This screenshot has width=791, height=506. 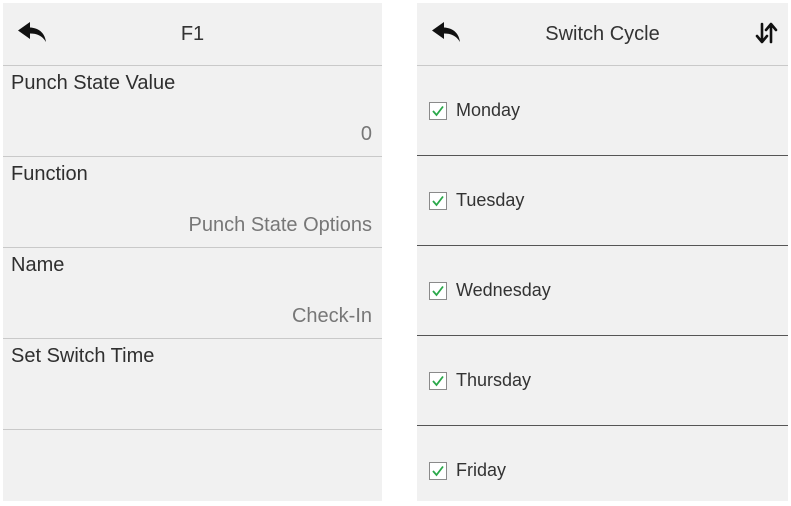 What do you see at coordinates (192, 293) in the screenshot?
I see `setting-name: Name Check-In` at bounding box center [192, 293].